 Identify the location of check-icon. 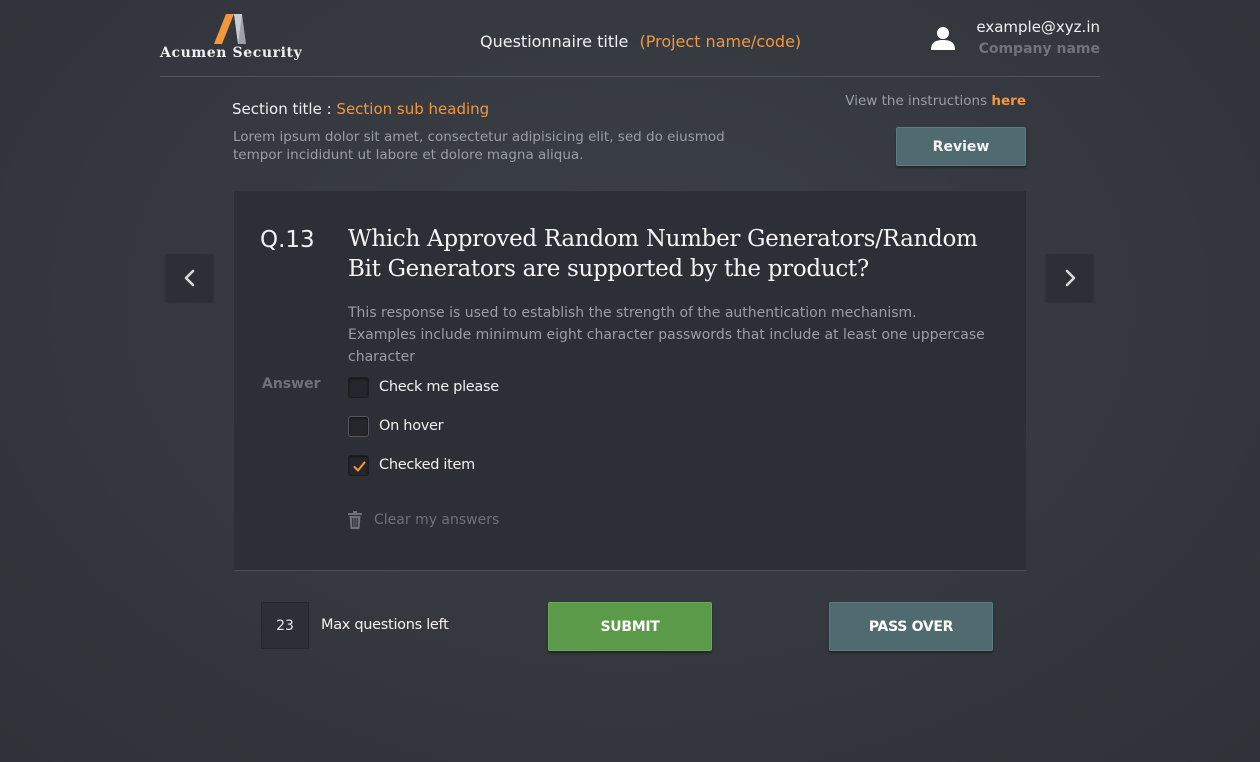
(359, 466).